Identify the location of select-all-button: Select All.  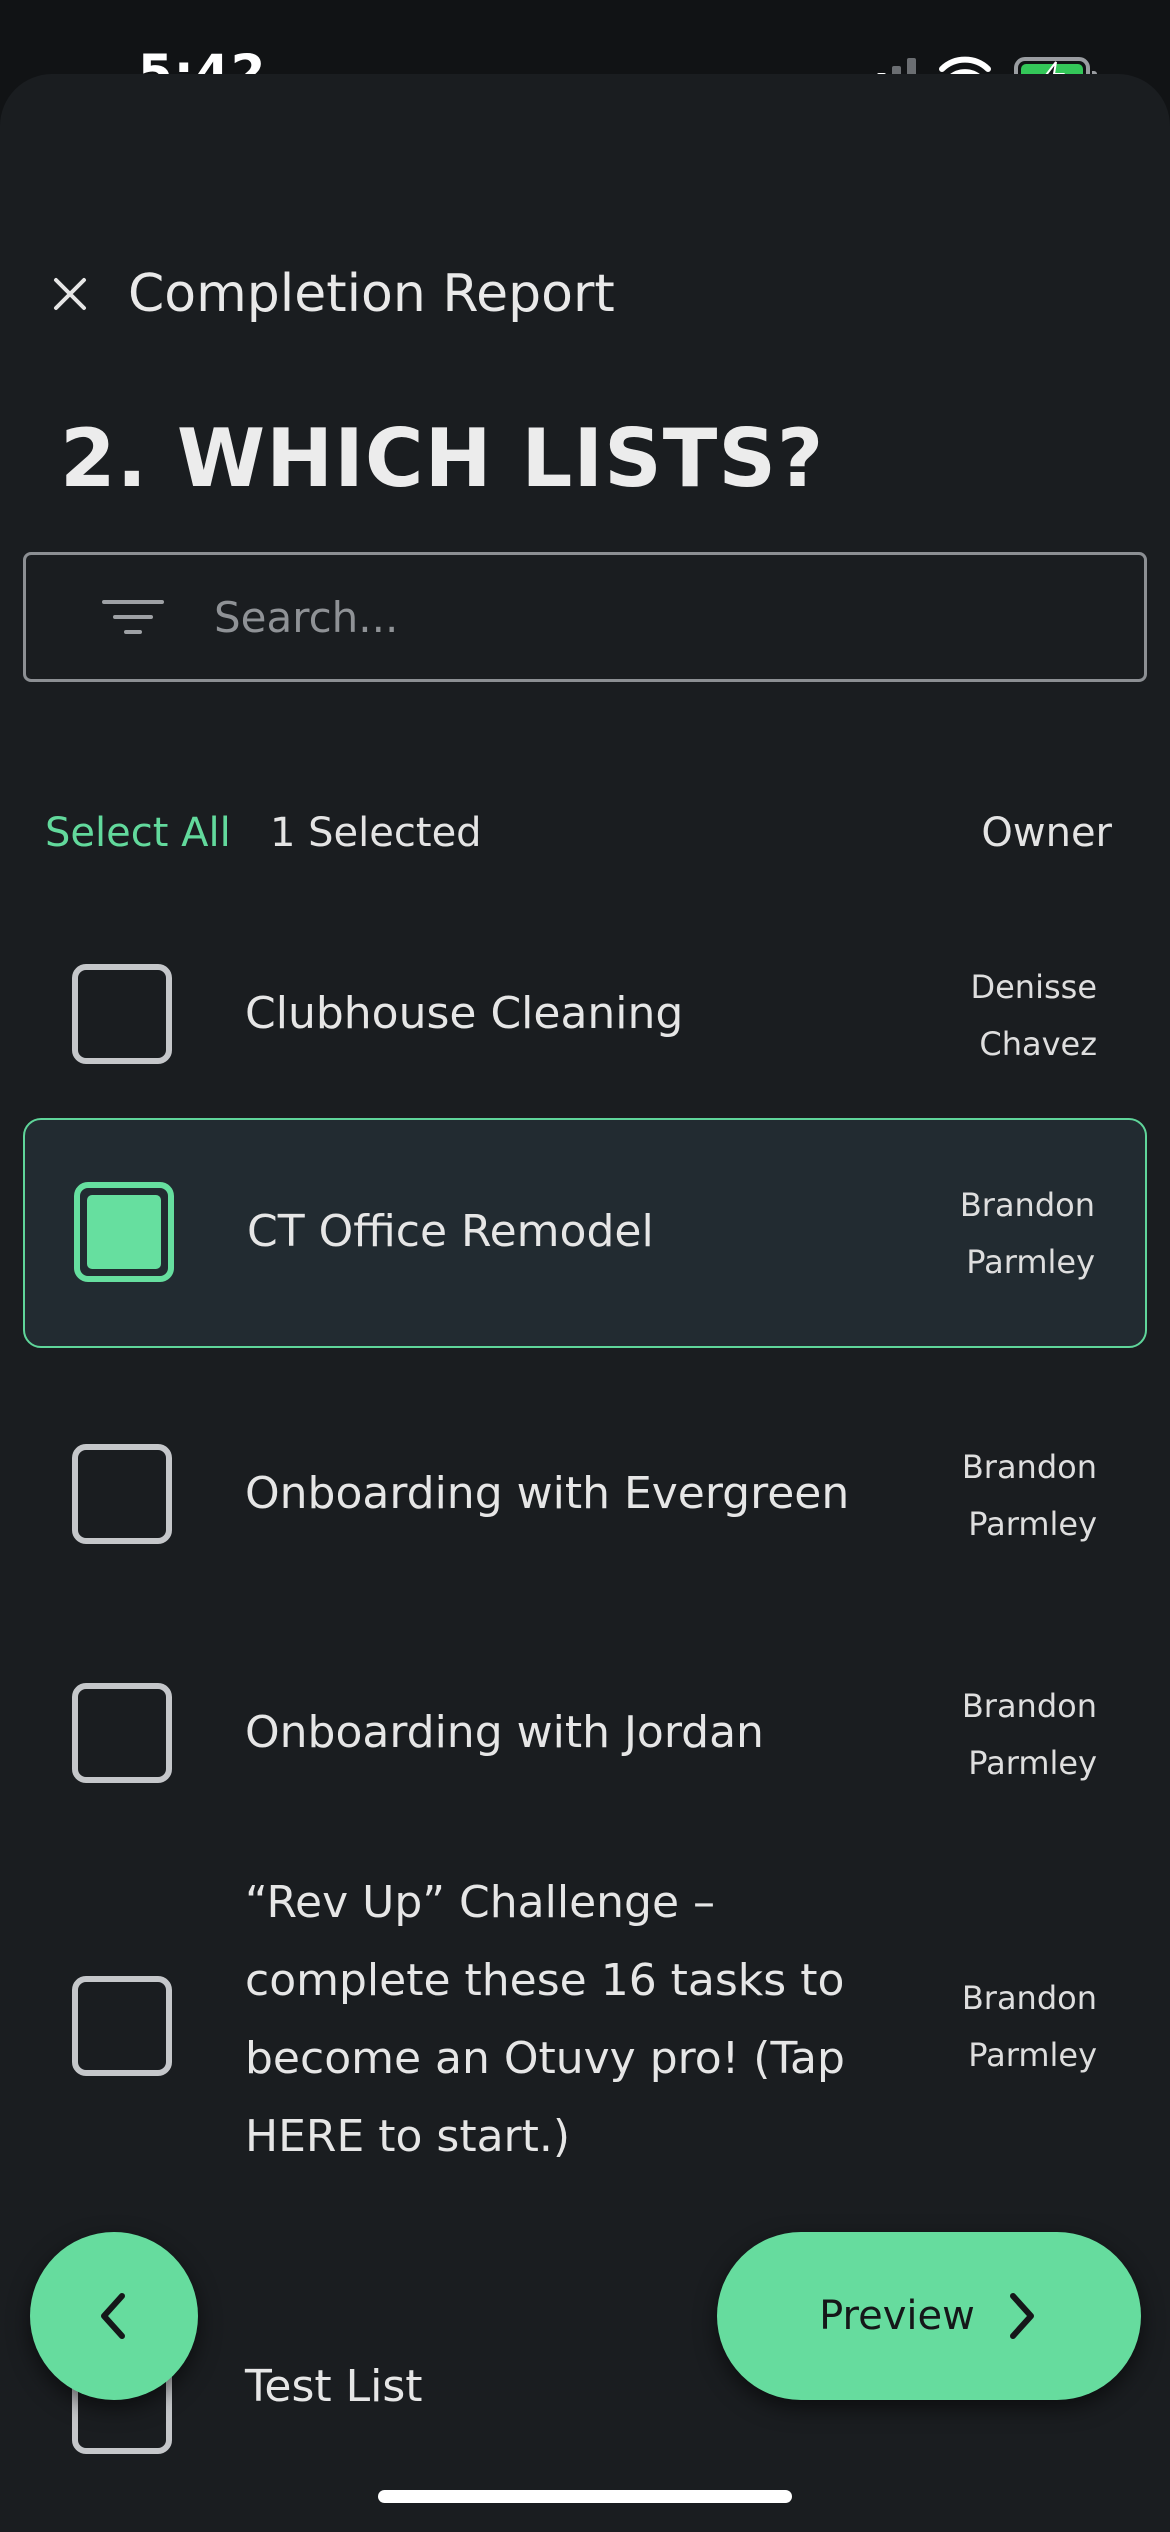
(138, 833).